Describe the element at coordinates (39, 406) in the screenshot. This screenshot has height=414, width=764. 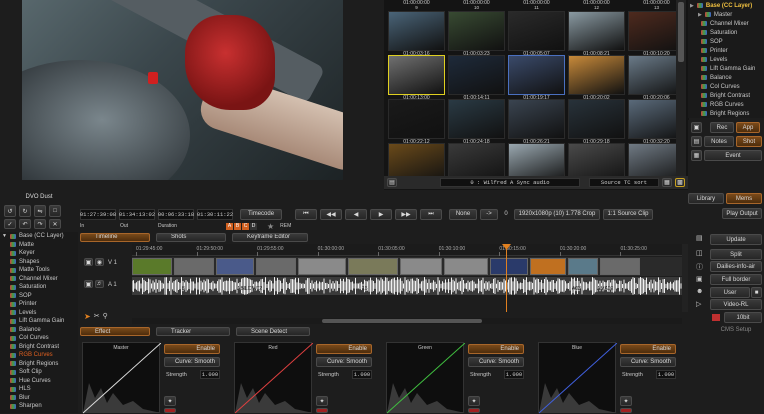
I see `layer-item: Sharpen` at that location.